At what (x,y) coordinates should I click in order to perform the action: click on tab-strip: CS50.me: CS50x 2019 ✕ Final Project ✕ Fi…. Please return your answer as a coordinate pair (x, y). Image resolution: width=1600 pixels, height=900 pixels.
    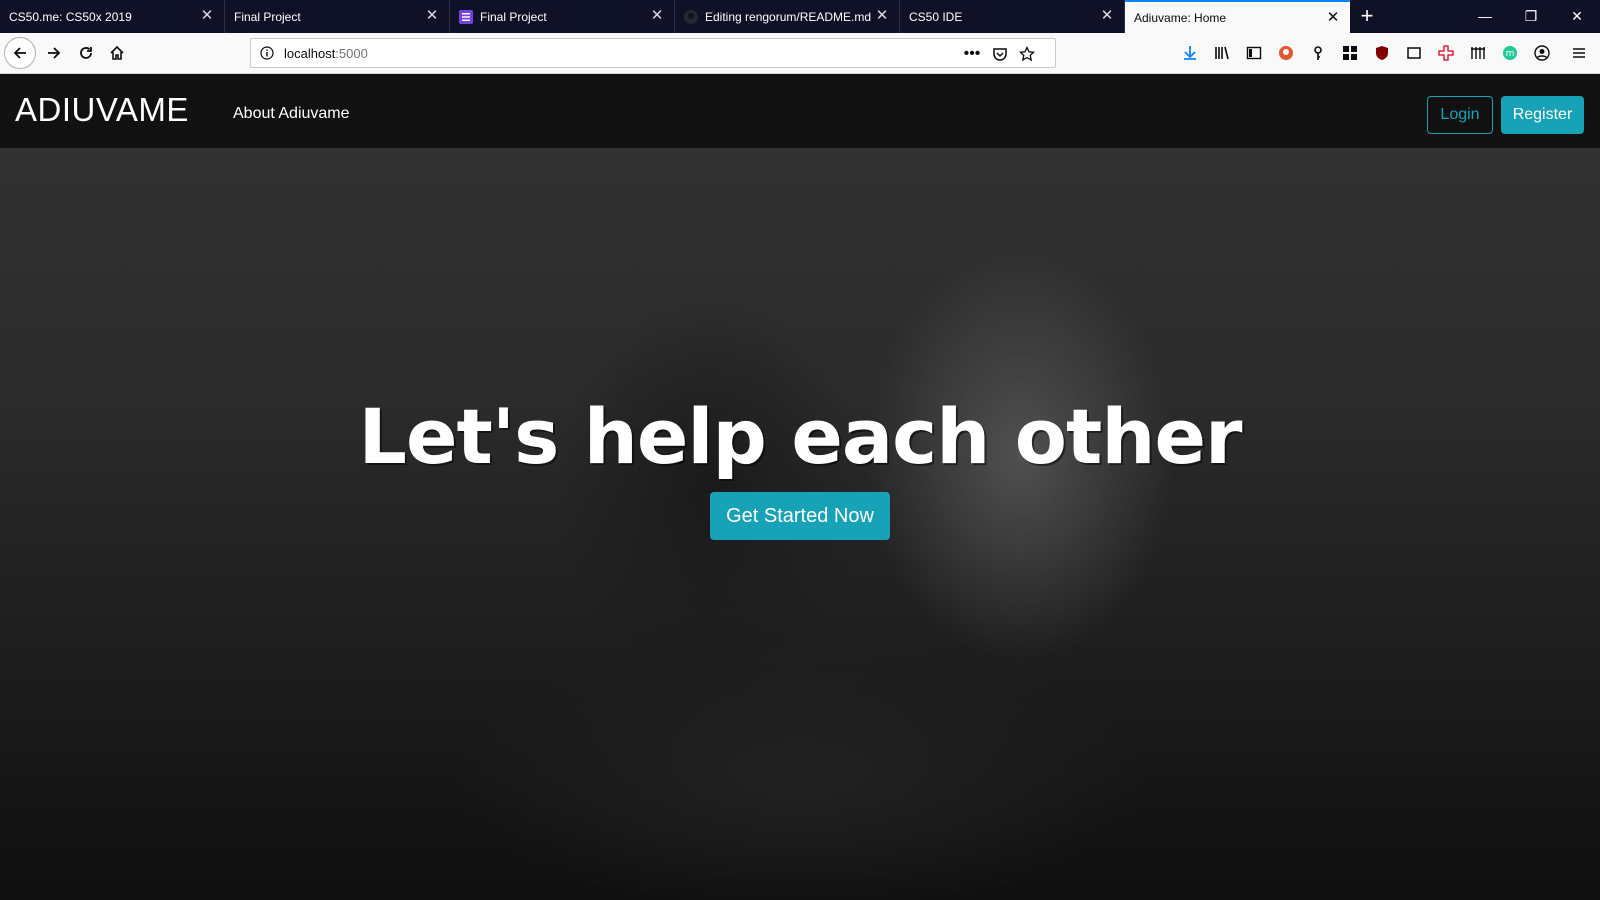
    Looking at the image, I should click on (800, 16).